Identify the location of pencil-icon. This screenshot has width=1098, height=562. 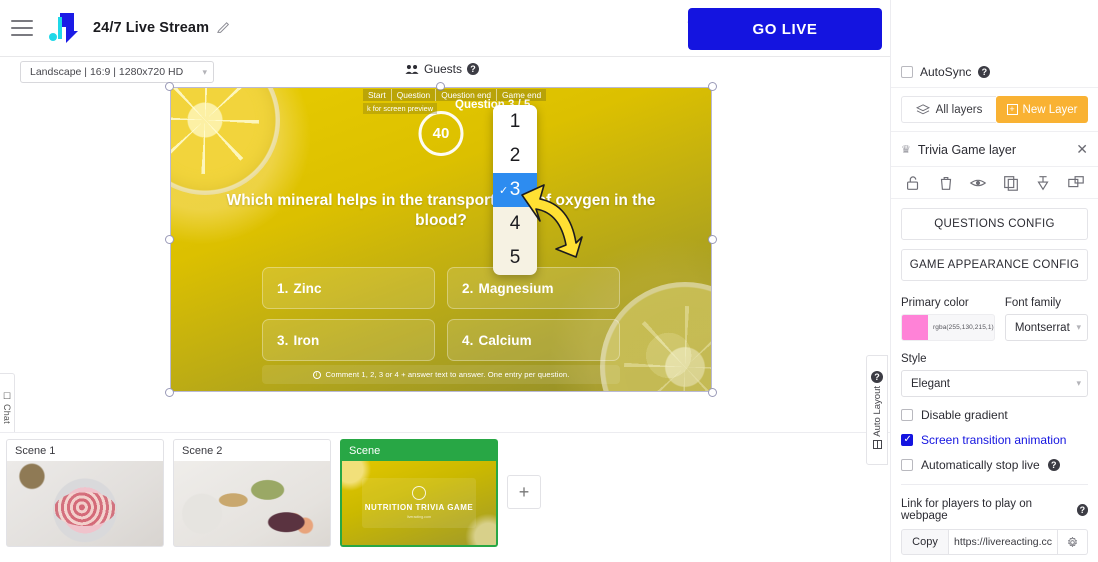
(224, 28).